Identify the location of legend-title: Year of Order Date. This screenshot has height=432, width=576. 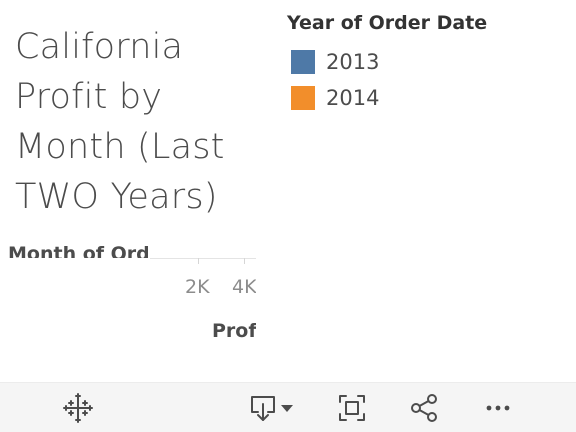
(387, 23).